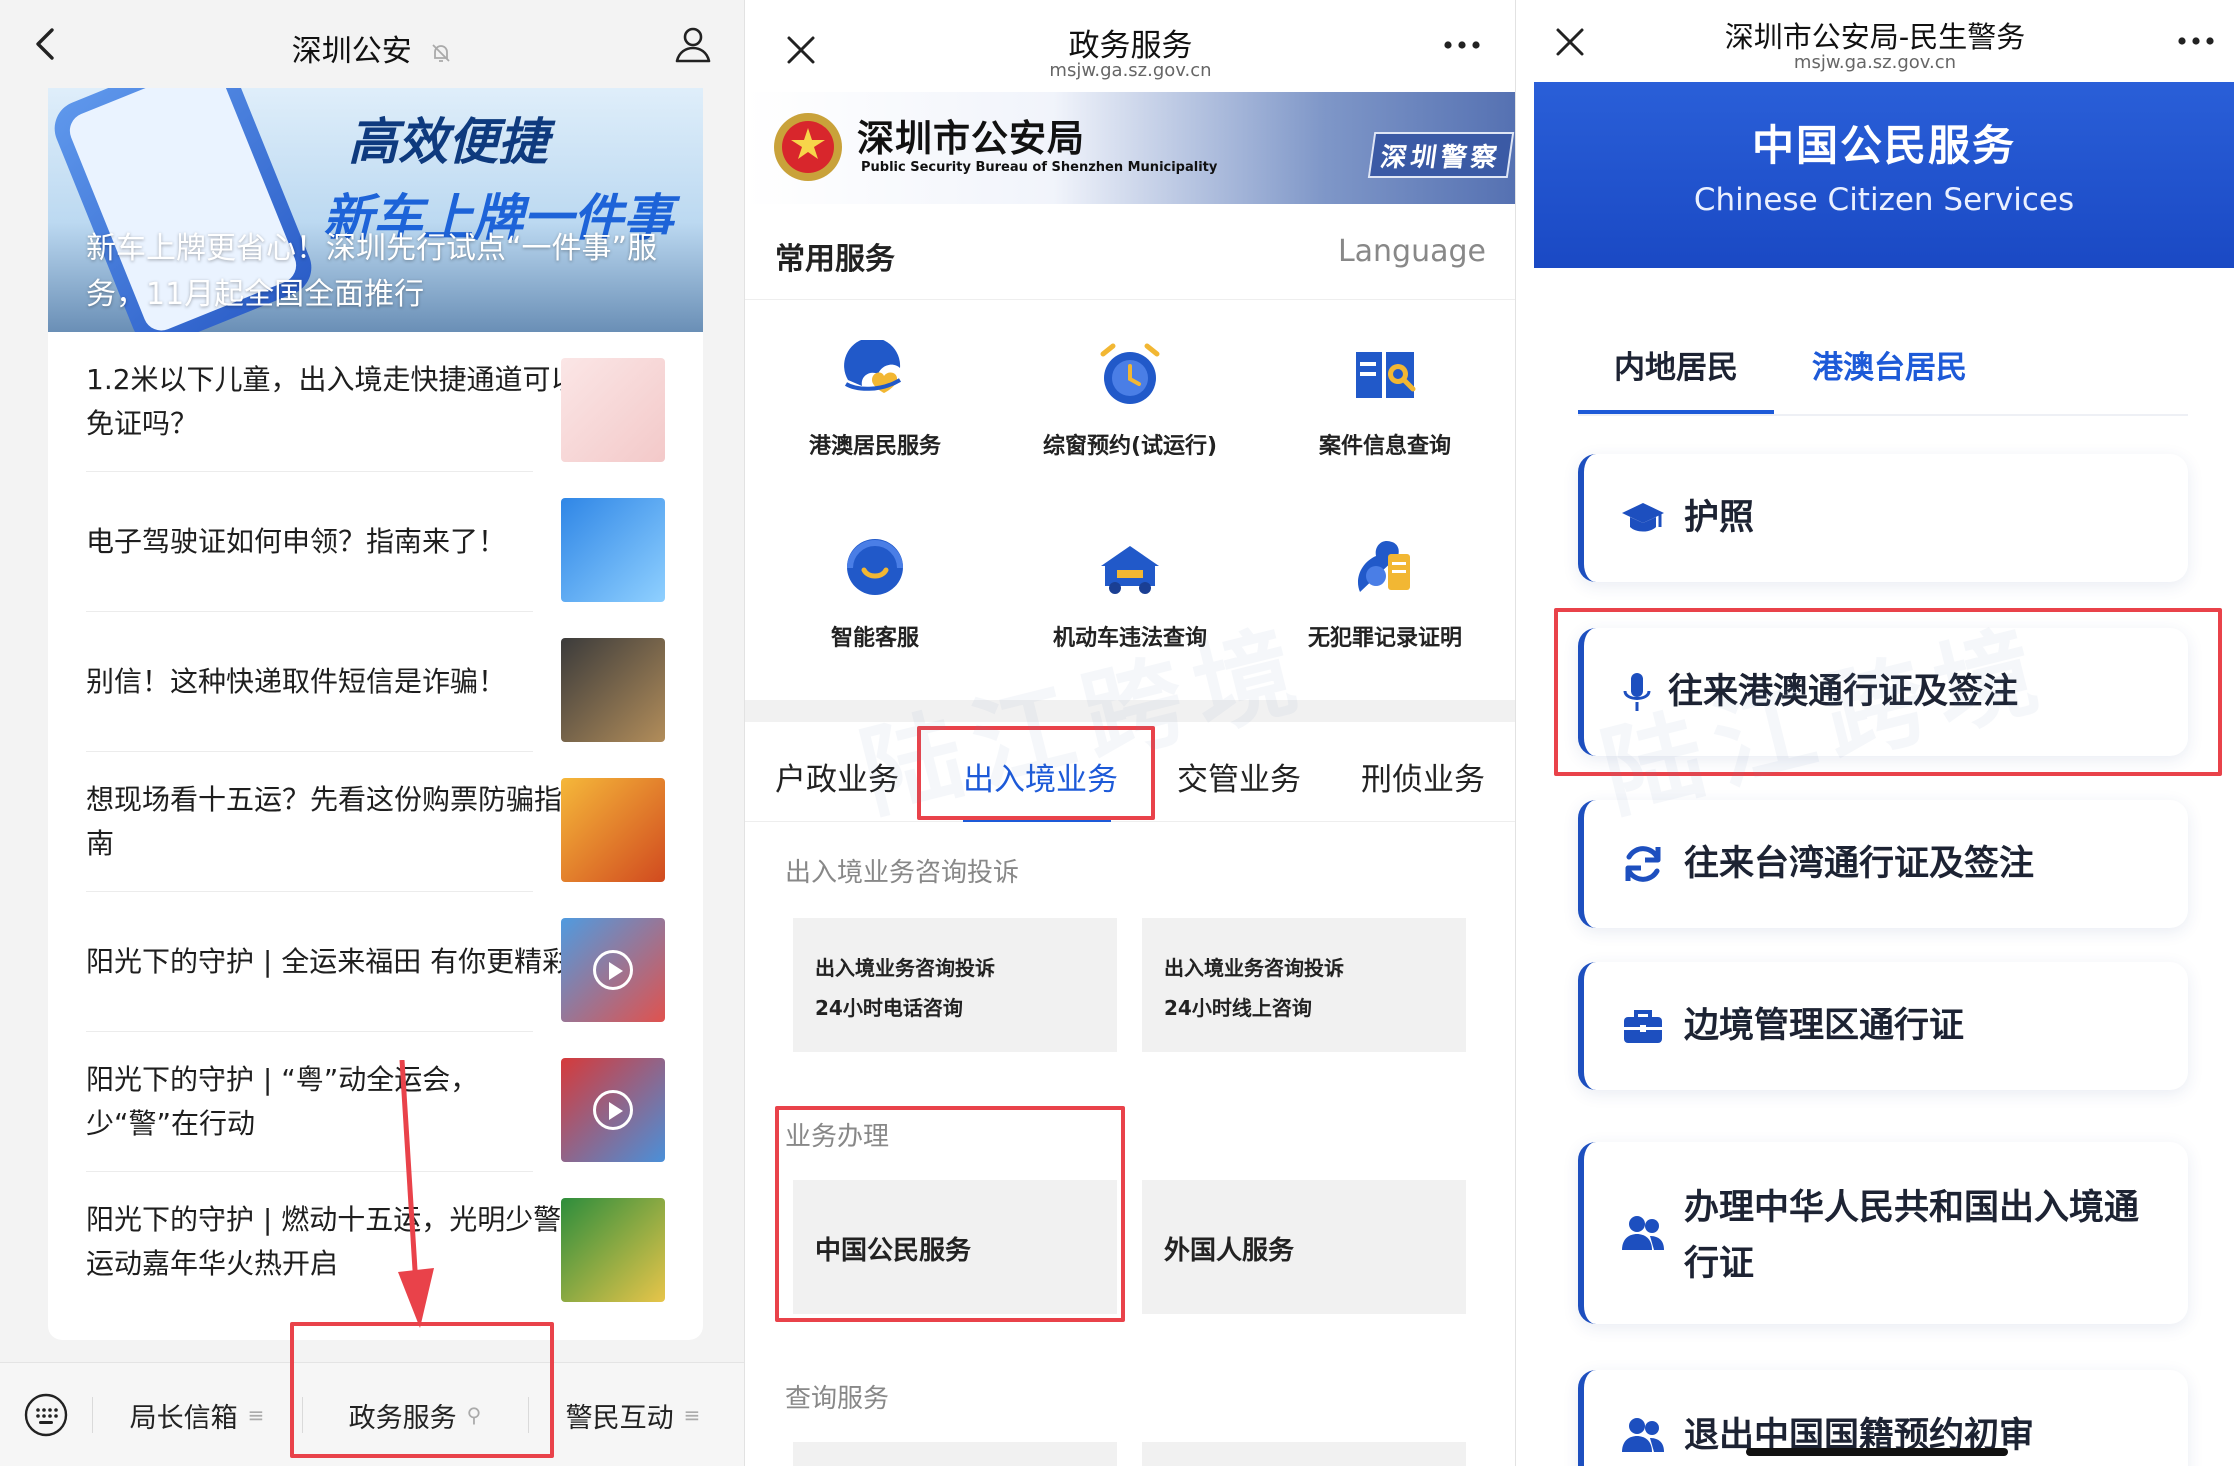 This screenshot has height=1466, width=2234. I want to click on service-window-appointment: 综窗预约(试运行), so click(1130, 395).